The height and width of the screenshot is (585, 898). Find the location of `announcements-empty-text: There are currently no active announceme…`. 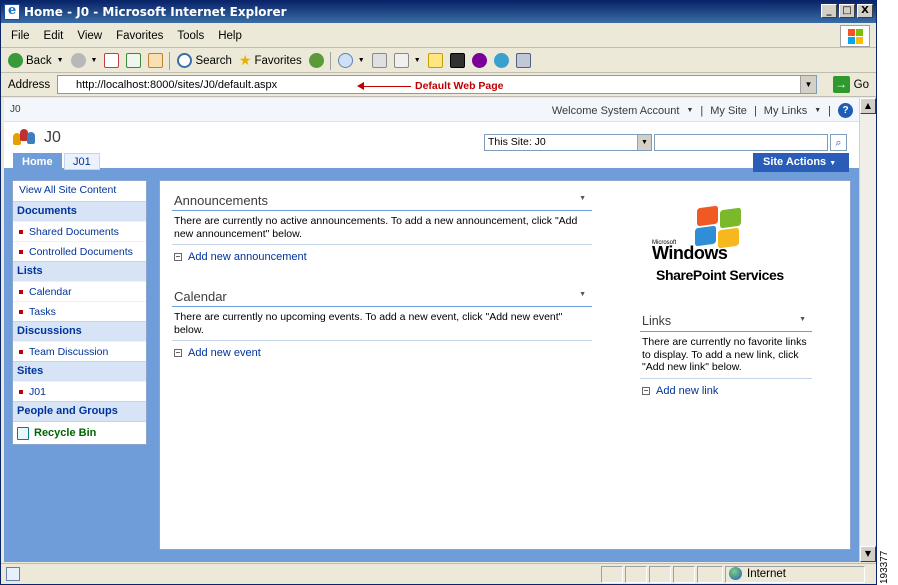

announcements-empty-text: There are currently no active announceme… is located at coordinates (382, 228).